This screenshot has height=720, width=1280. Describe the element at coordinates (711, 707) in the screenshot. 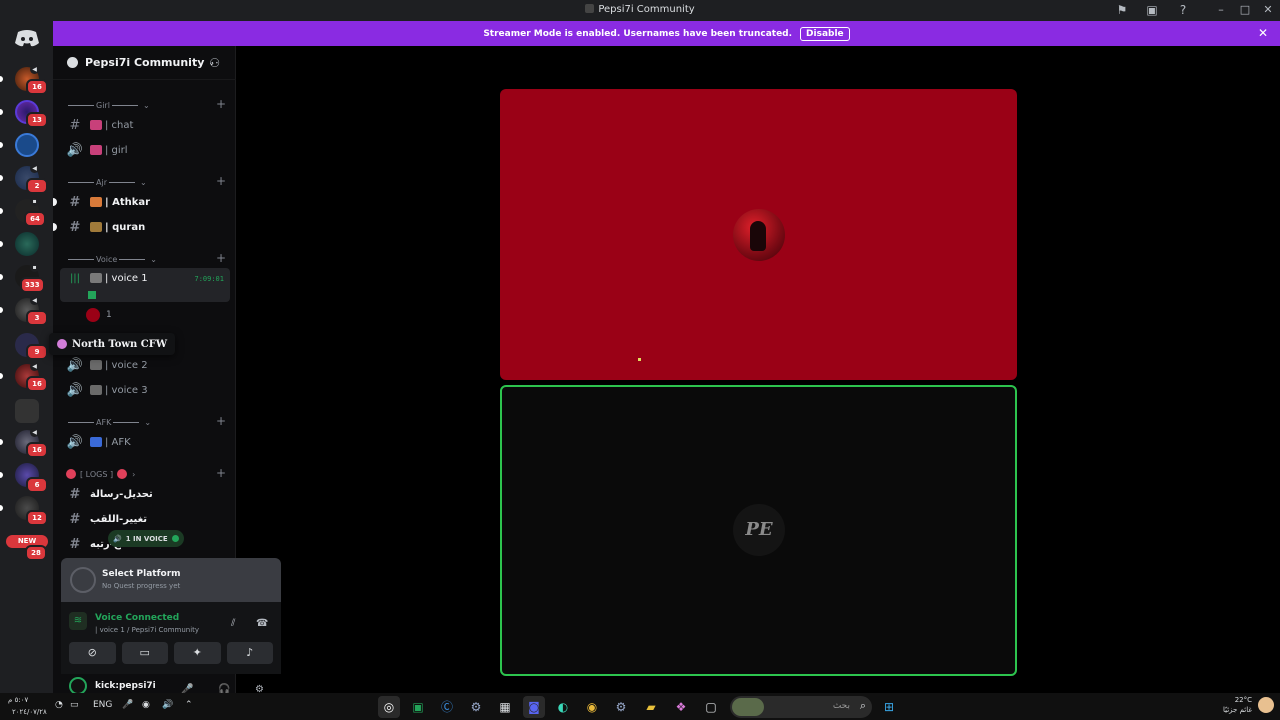

I see `task-view-icon: ▢` at that location.